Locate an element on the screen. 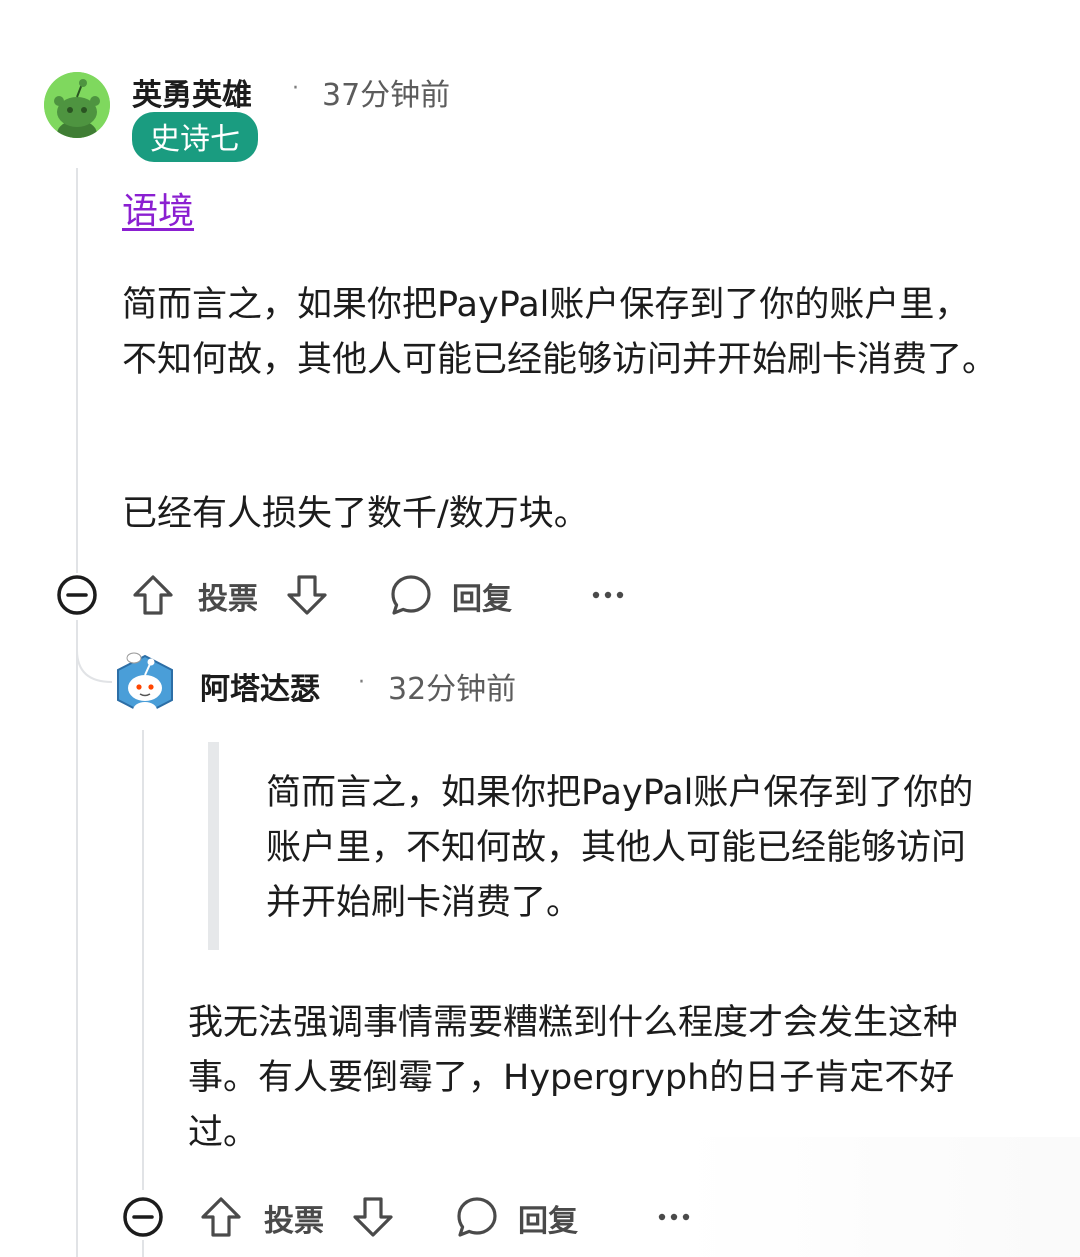 The height and width of the screenshot is (1257, 1080). context-link: 语境 is located at coordinates (158, 208).